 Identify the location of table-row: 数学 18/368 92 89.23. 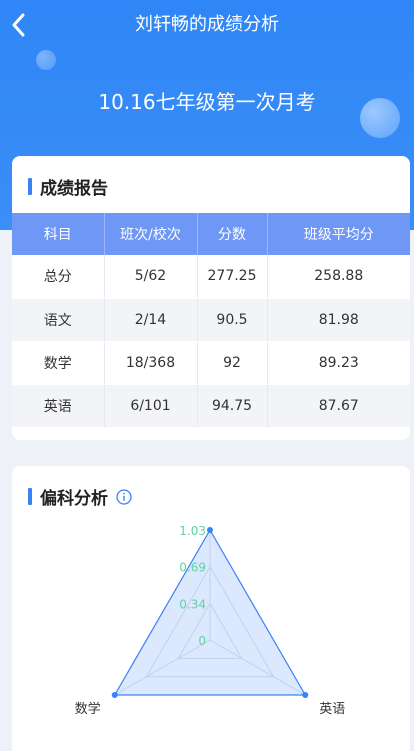
(211, 363).